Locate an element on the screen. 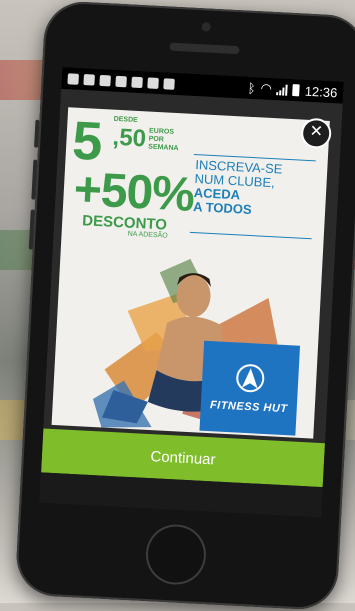 The width and height of the screenshot is (355, 611). divider is located at coordinates (250, 235).